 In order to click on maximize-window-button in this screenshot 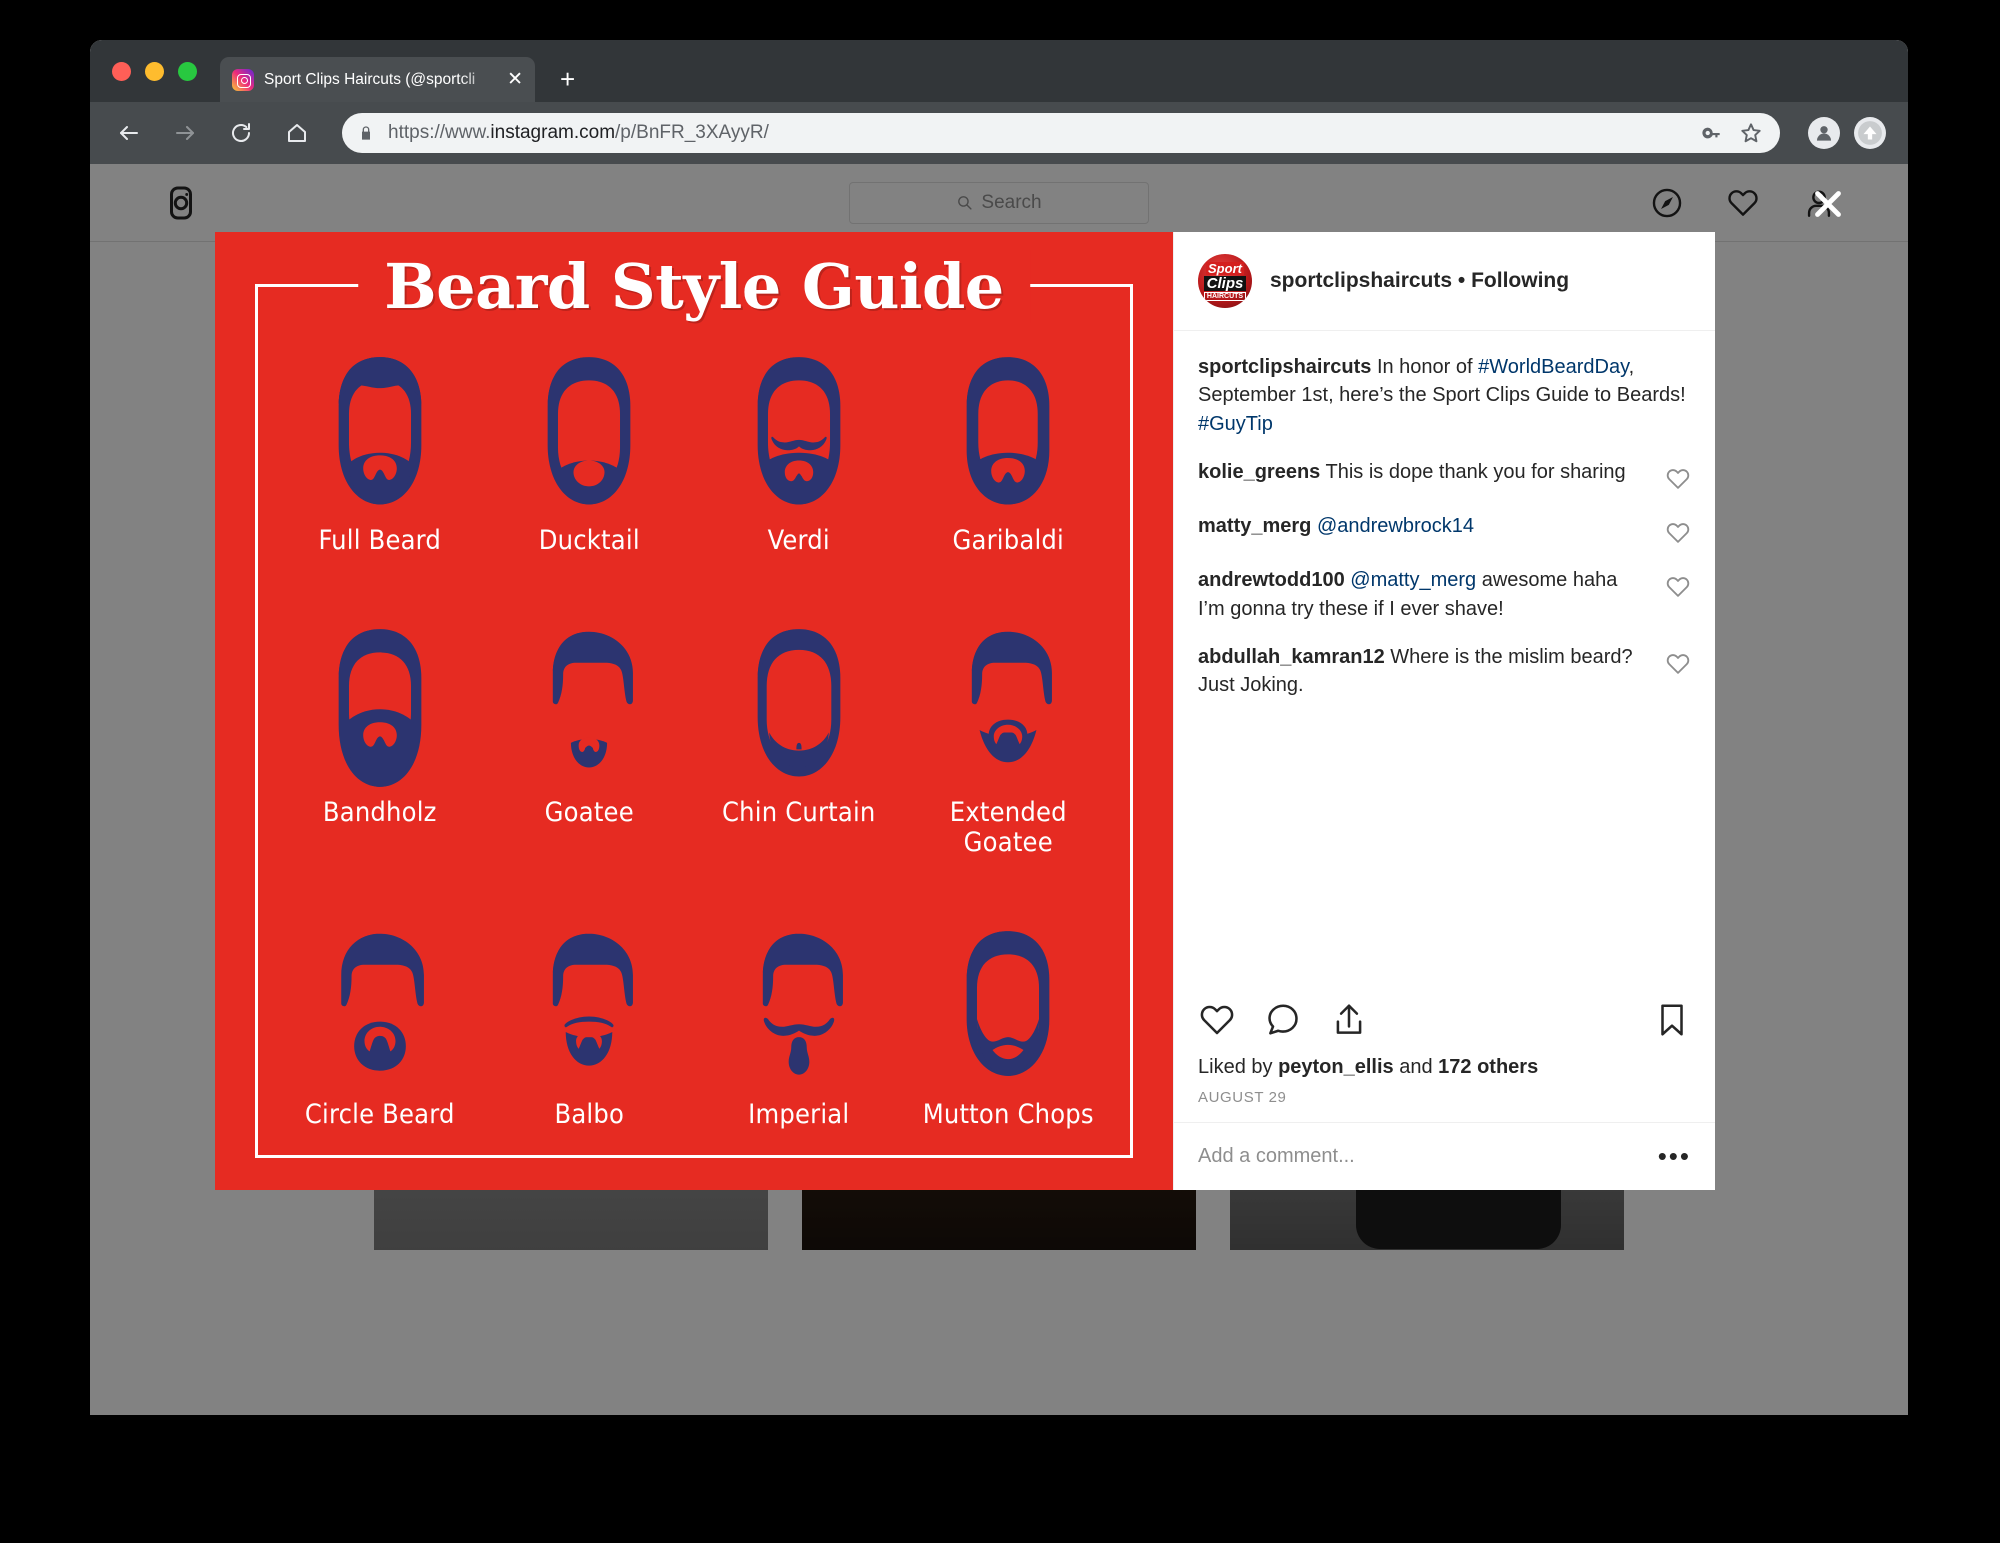, I will do `click(187, 71)`.